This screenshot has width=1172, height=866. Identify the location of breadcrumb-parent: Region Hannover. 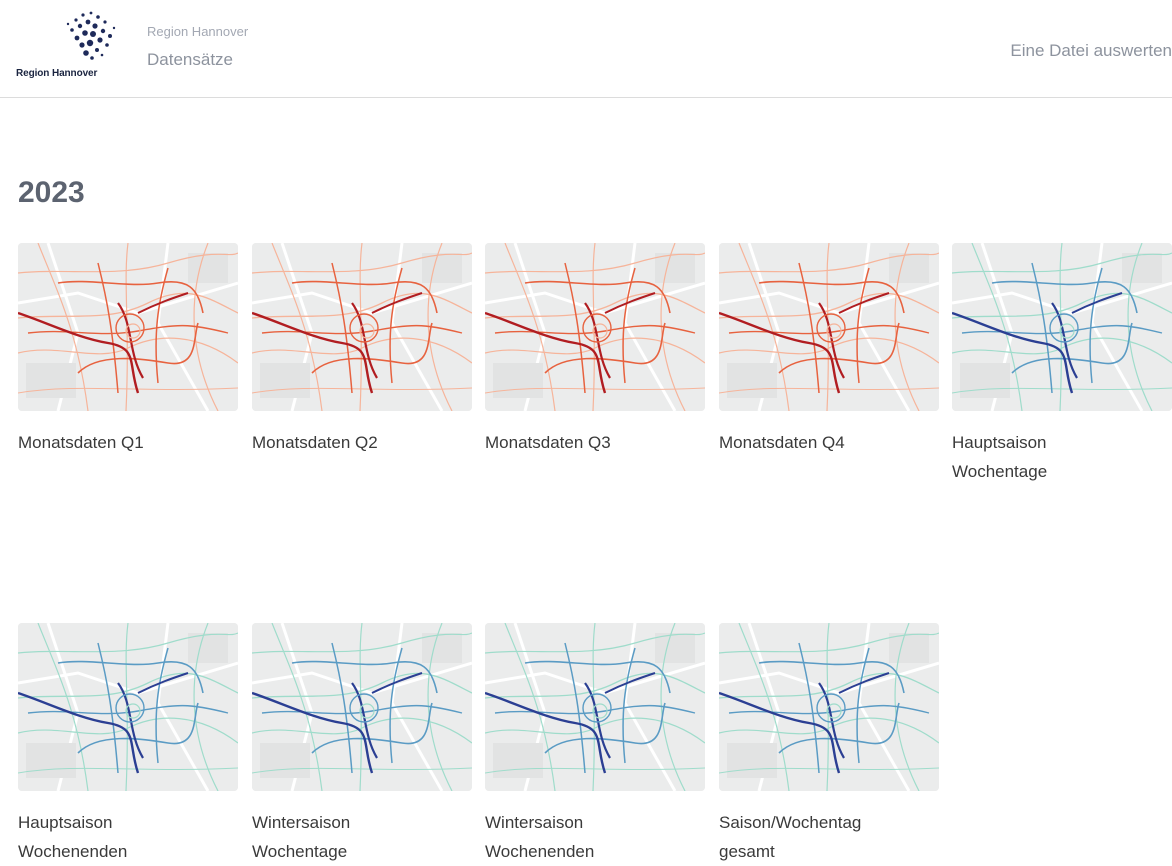
(198, 31).